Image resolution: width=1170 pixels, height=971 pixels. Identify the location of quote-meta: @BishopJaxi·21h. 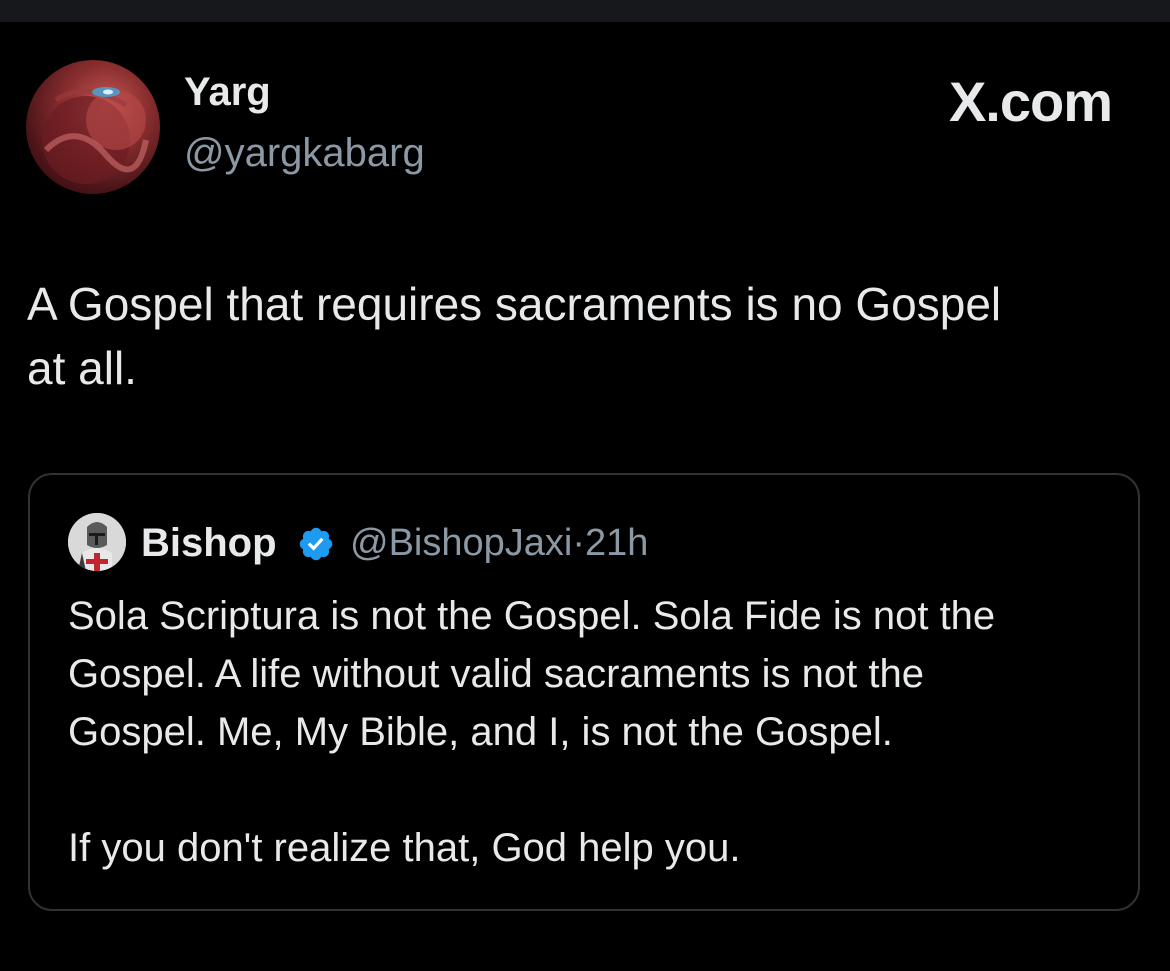
(499, 543).